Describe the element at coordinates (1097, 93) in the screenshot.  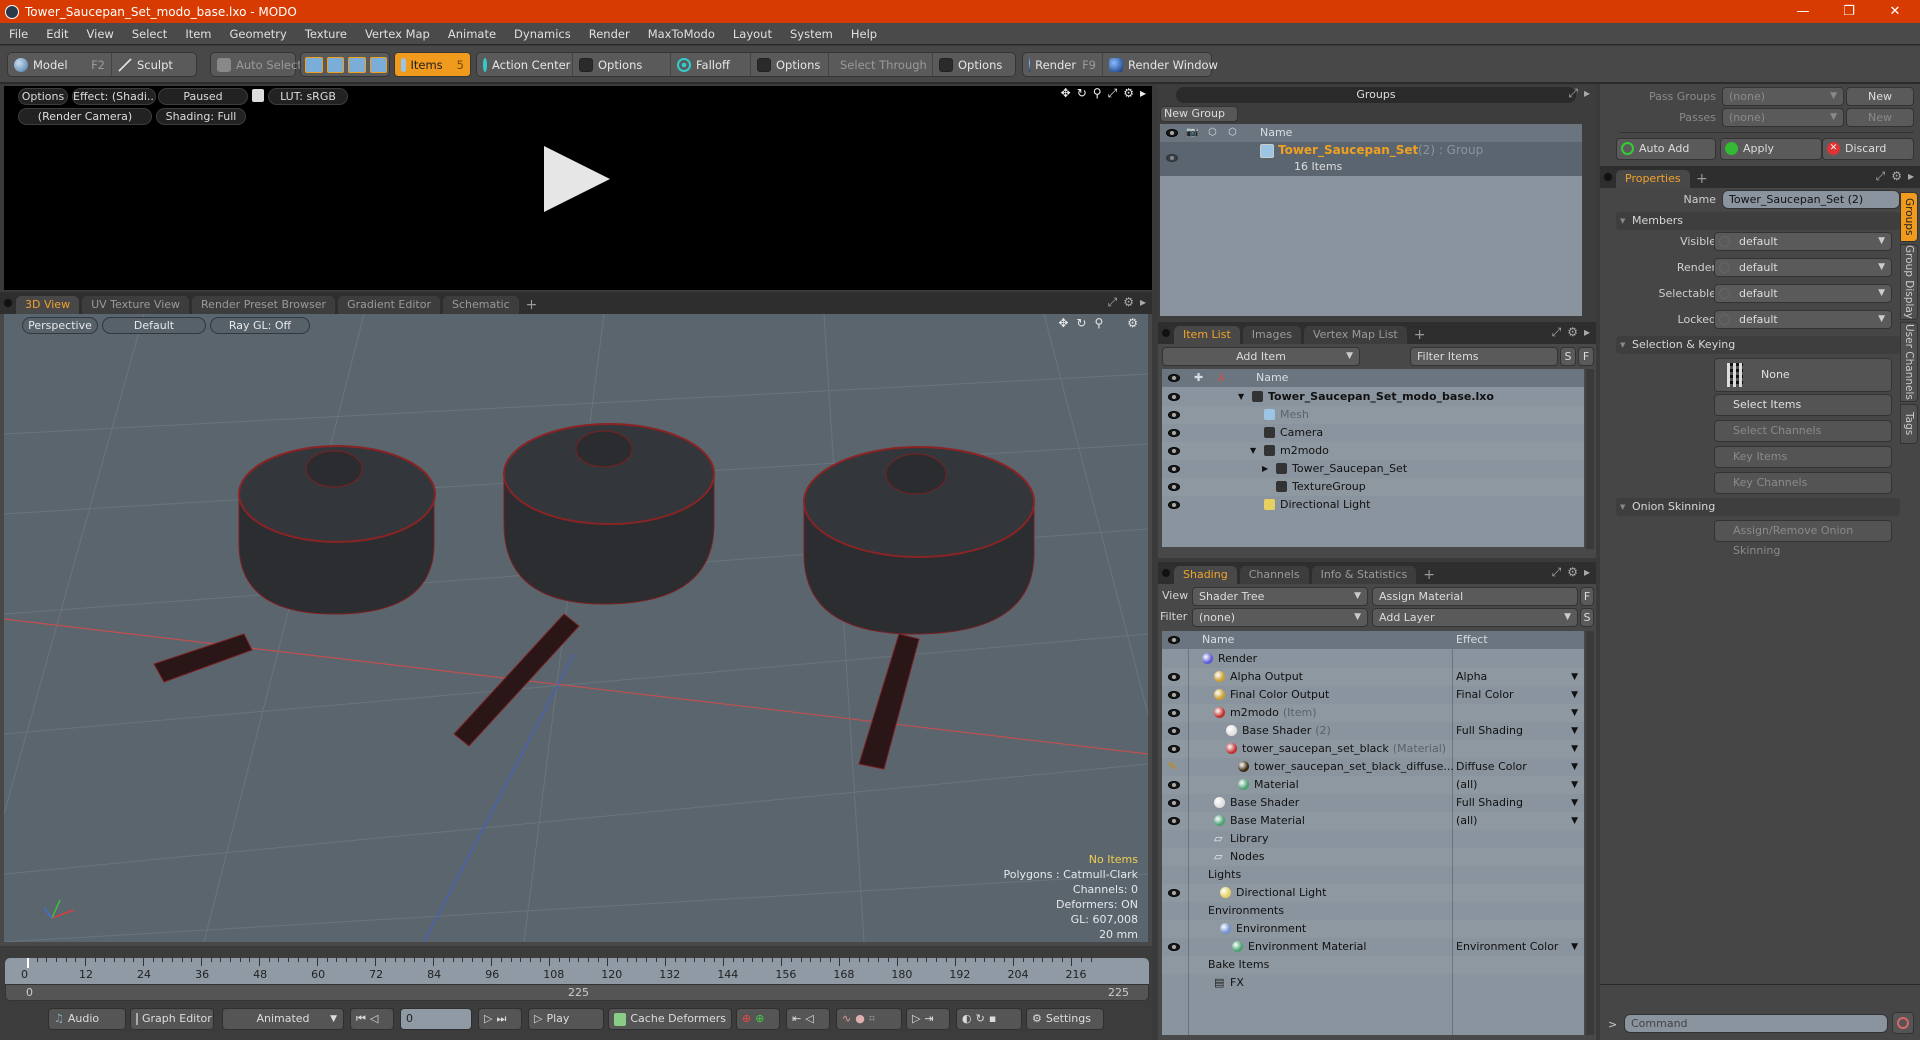
I see `zoom-icon: ⚲` at that location.